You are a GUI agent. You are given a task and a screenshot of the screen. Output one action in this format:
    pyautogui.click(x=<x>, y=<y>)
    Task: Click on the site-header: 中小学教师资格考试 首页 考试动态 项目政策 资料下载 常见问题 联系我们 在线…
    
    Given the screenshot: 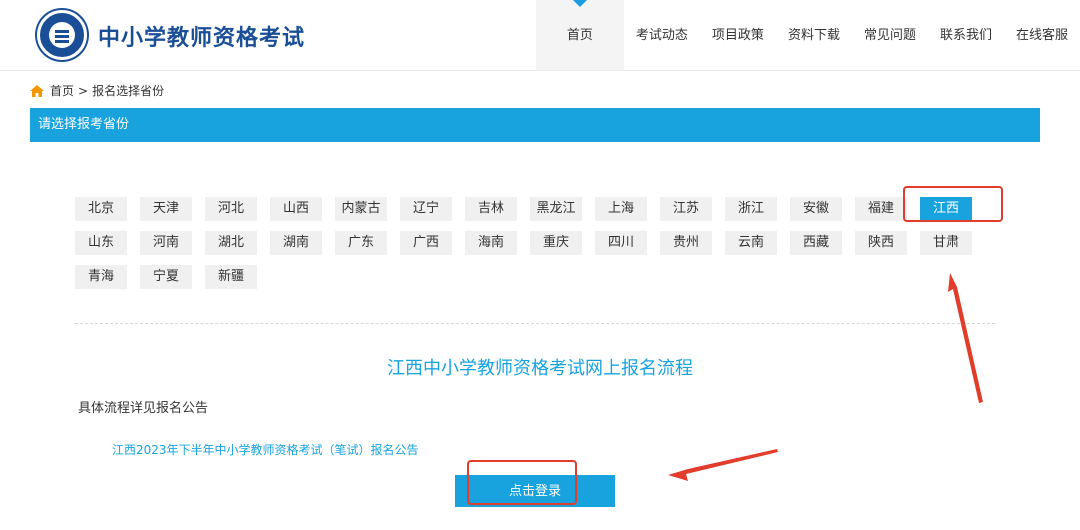 What is the action you would take?
    pyautogui.click(x=540, y=35)
    